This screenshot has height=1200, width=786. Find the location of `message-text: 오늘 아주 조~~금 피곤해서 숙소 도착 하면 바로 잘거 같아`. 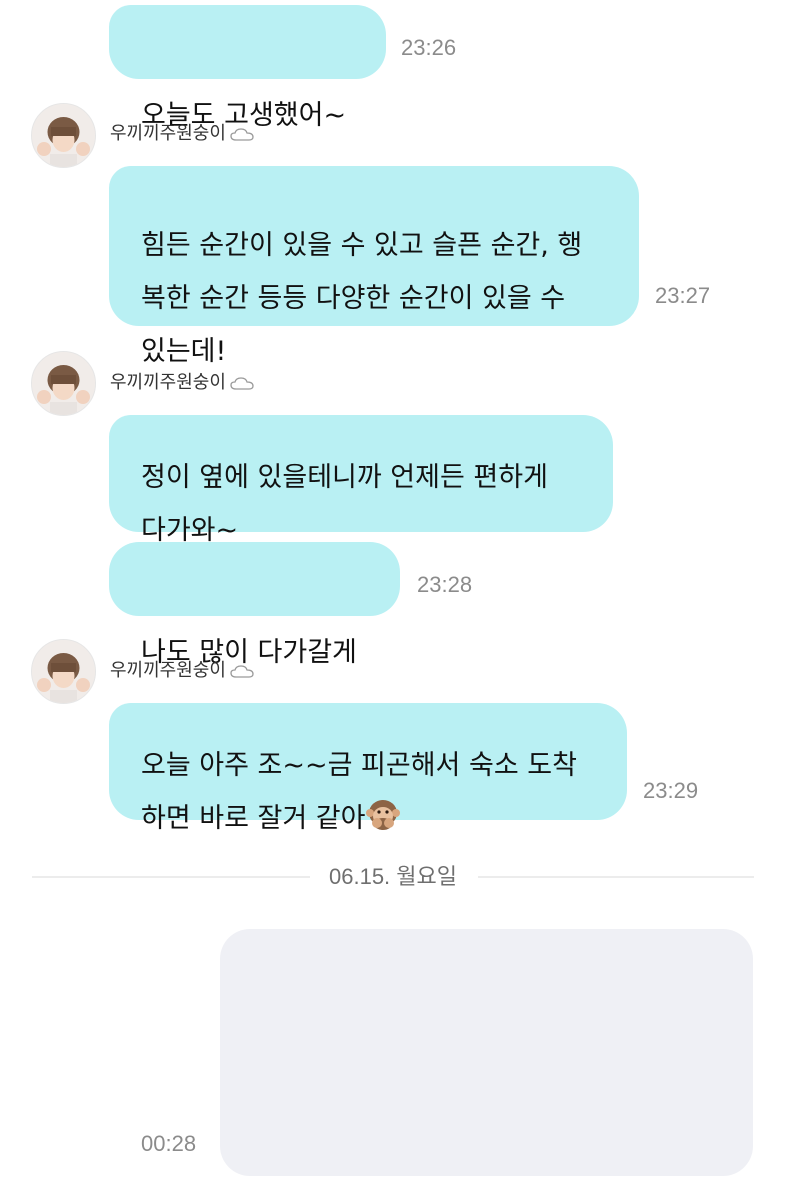

message-text: 오늘 아주 조~~금 피곤해서 숙소 도착 하면 바로 잘거 같아 is located at coordinates (368, 792).